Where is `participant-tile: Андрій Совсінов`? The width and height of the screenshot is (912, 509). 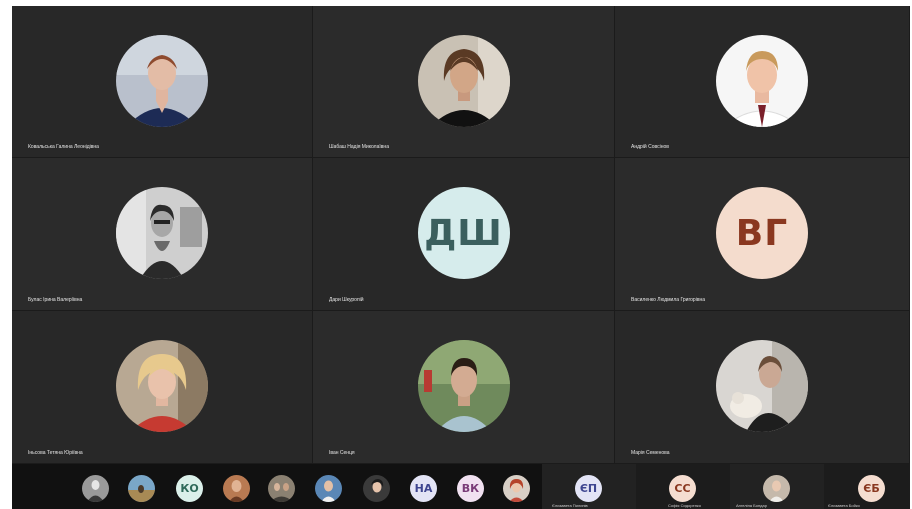
participant-tile: Андрій Совсінов is located at coordinates (762, 82).